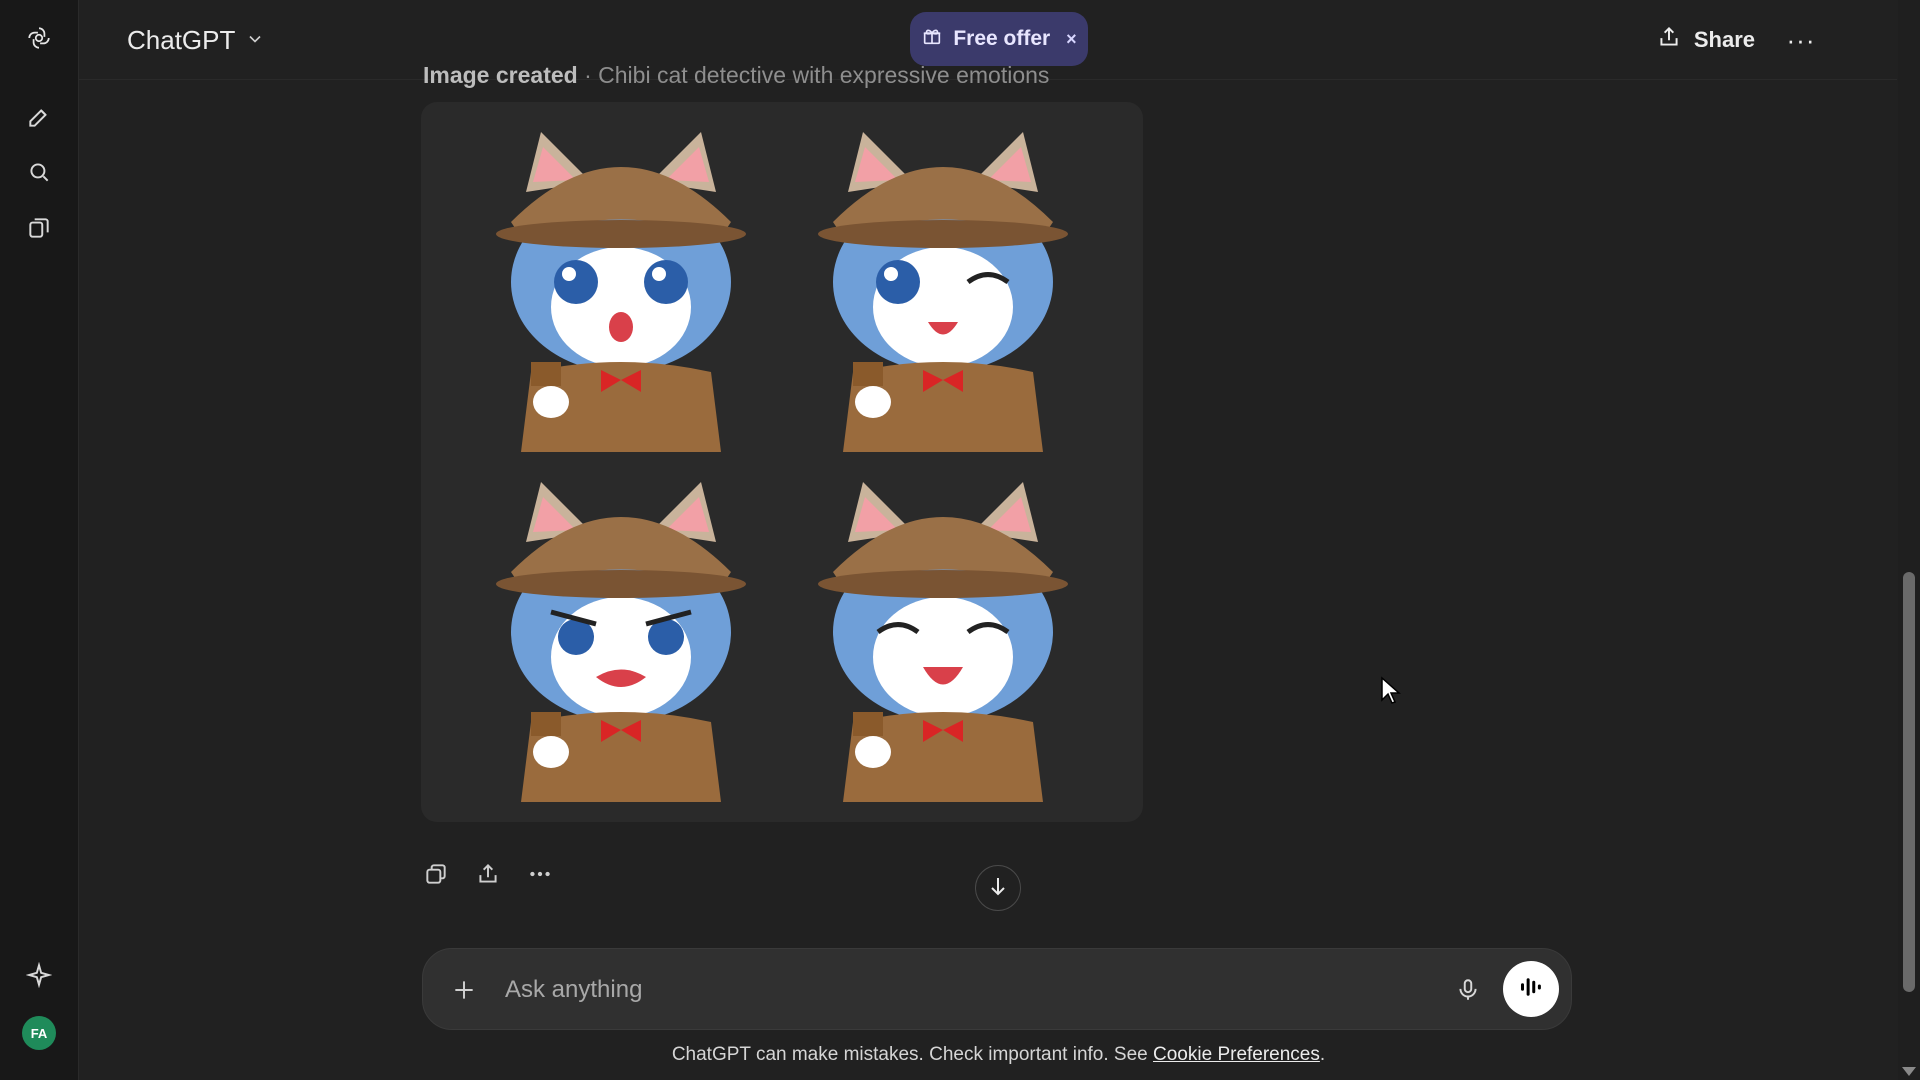  What do you see at coordinates (1071, 39) in the screenshot?
I see `close-icon: ×` at bounding box center [1071, 39].